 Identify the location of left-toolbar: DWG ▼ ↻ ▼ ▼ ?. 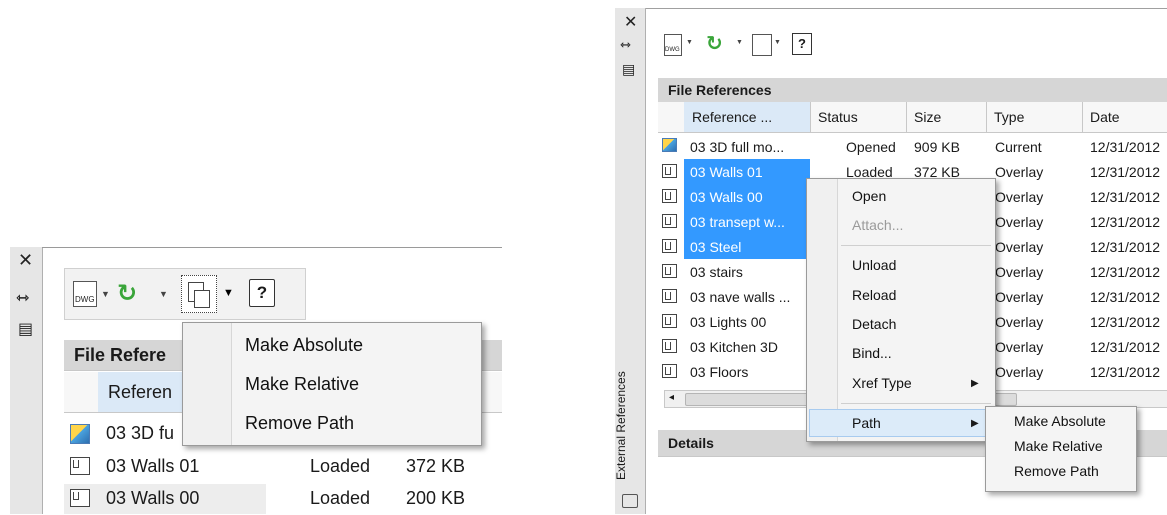
(185, 294).